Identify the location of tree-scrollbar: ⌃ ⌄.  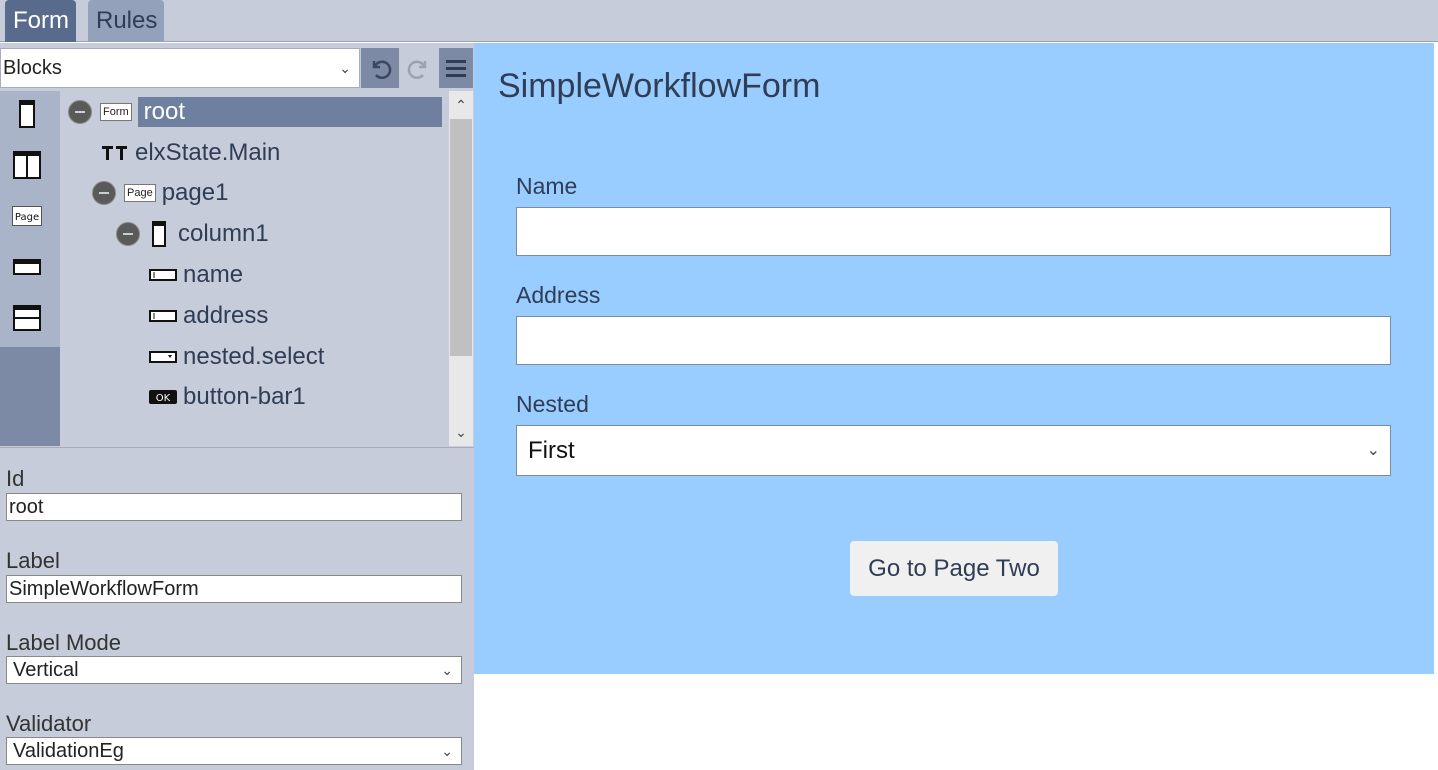
(461, 268).